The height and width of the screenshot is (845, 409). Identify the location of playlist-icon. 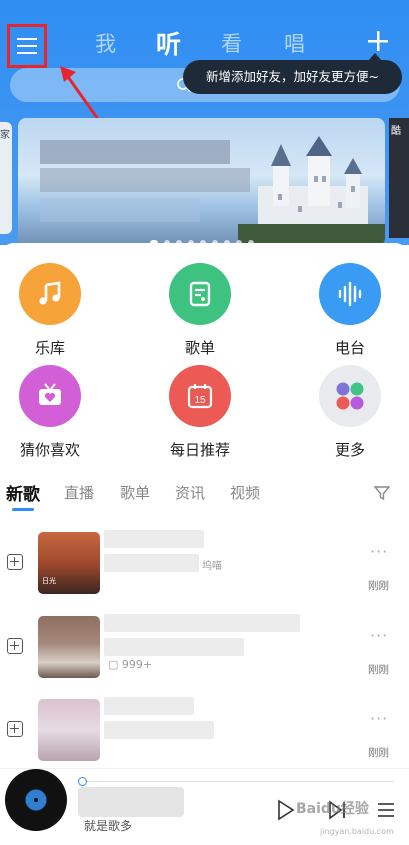
(200, 294).